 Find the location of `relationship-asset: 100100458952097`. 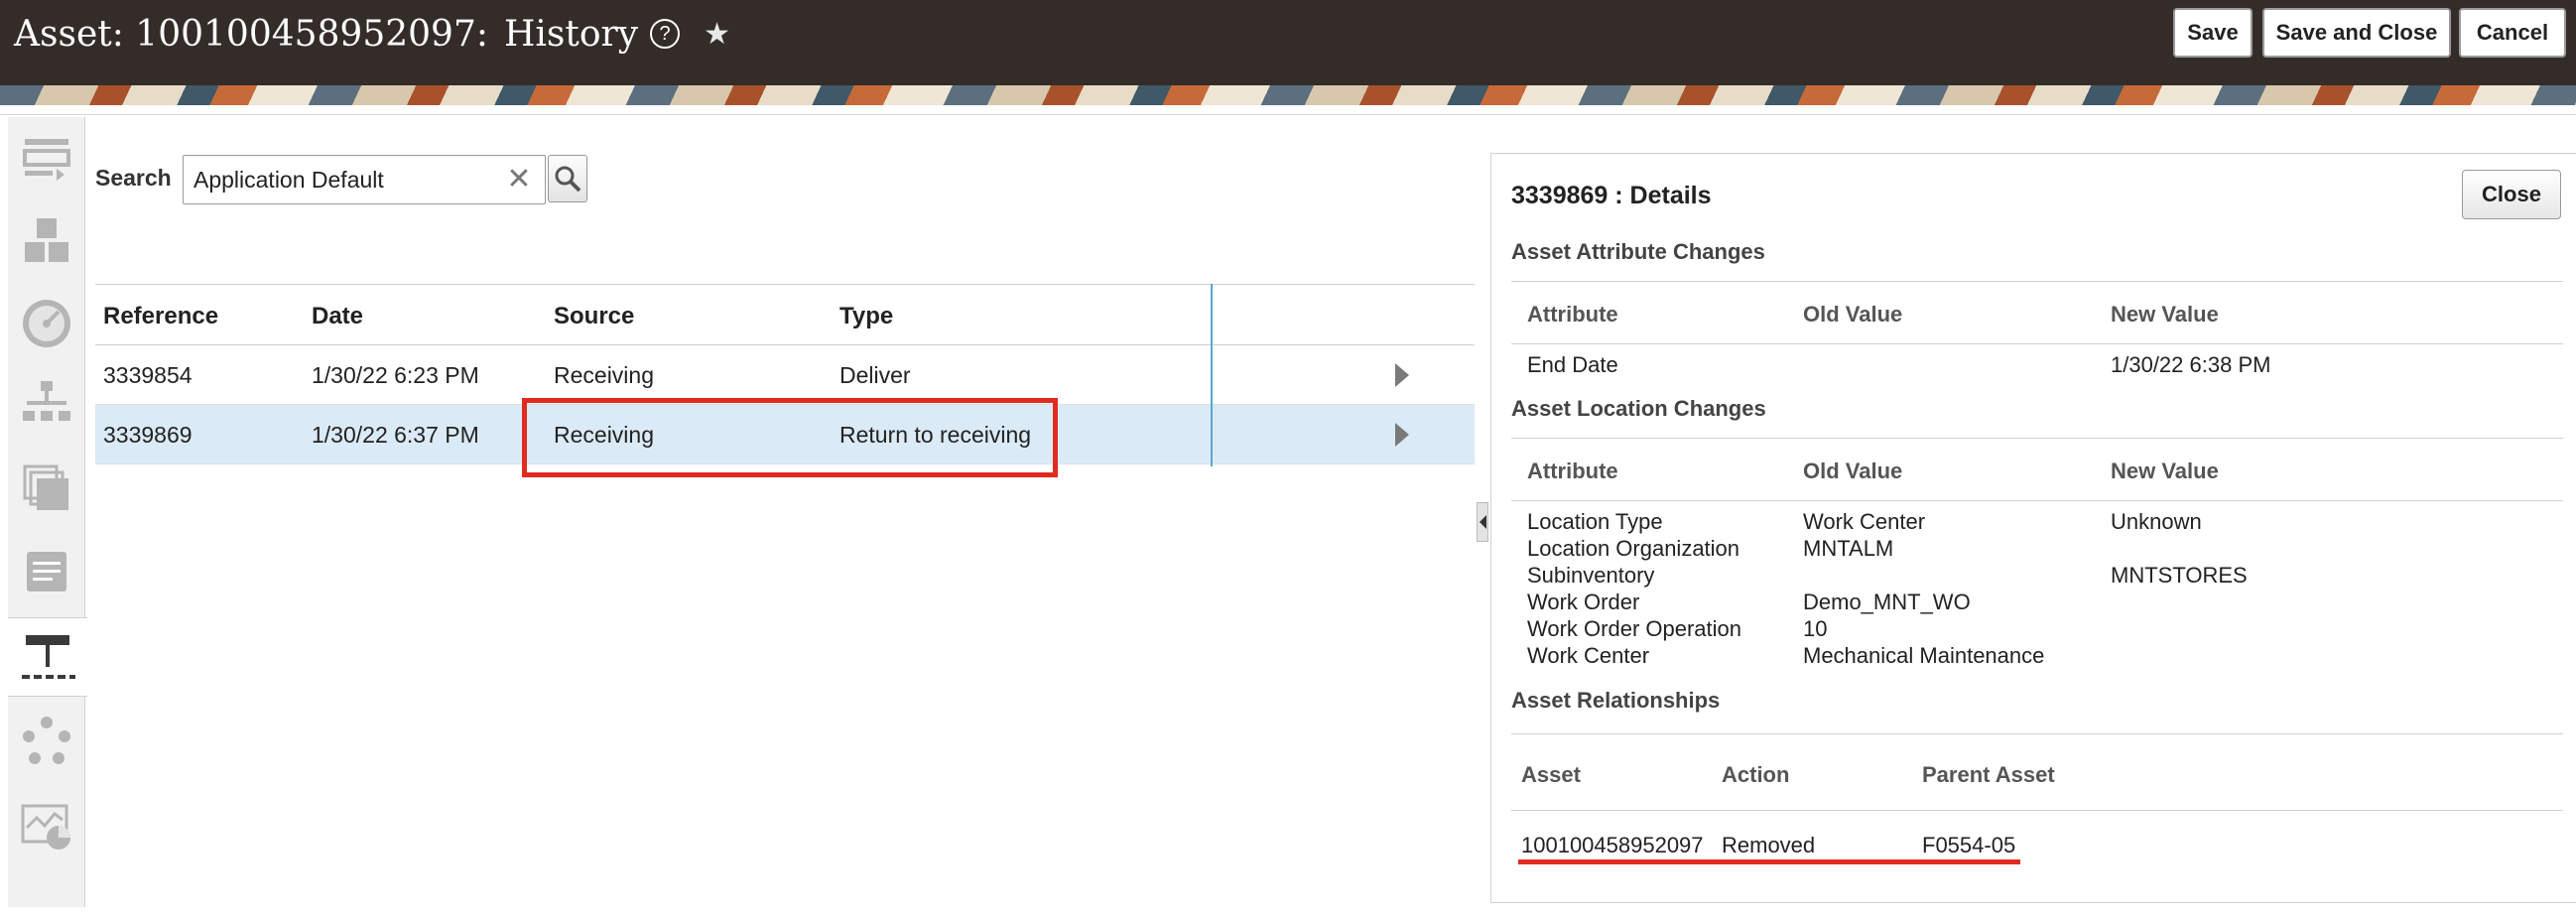

relationship-asset: 100100458952097 is located at coordinates (1613, 845).